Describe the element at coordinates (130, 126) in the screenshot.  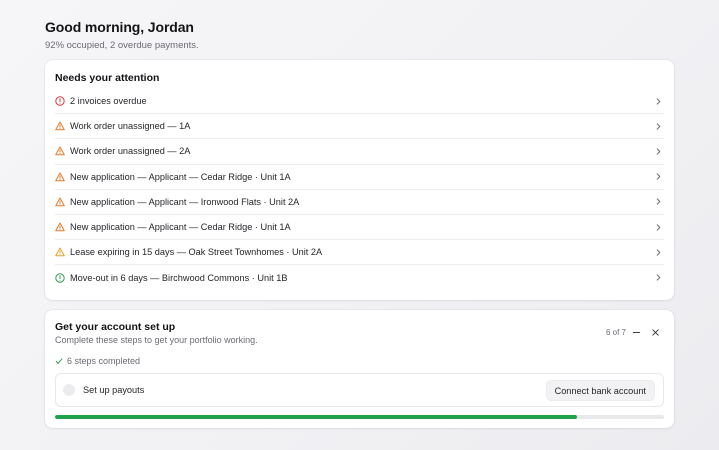
I see `attention-item-label: Work order unassigned — 1A` at that location.